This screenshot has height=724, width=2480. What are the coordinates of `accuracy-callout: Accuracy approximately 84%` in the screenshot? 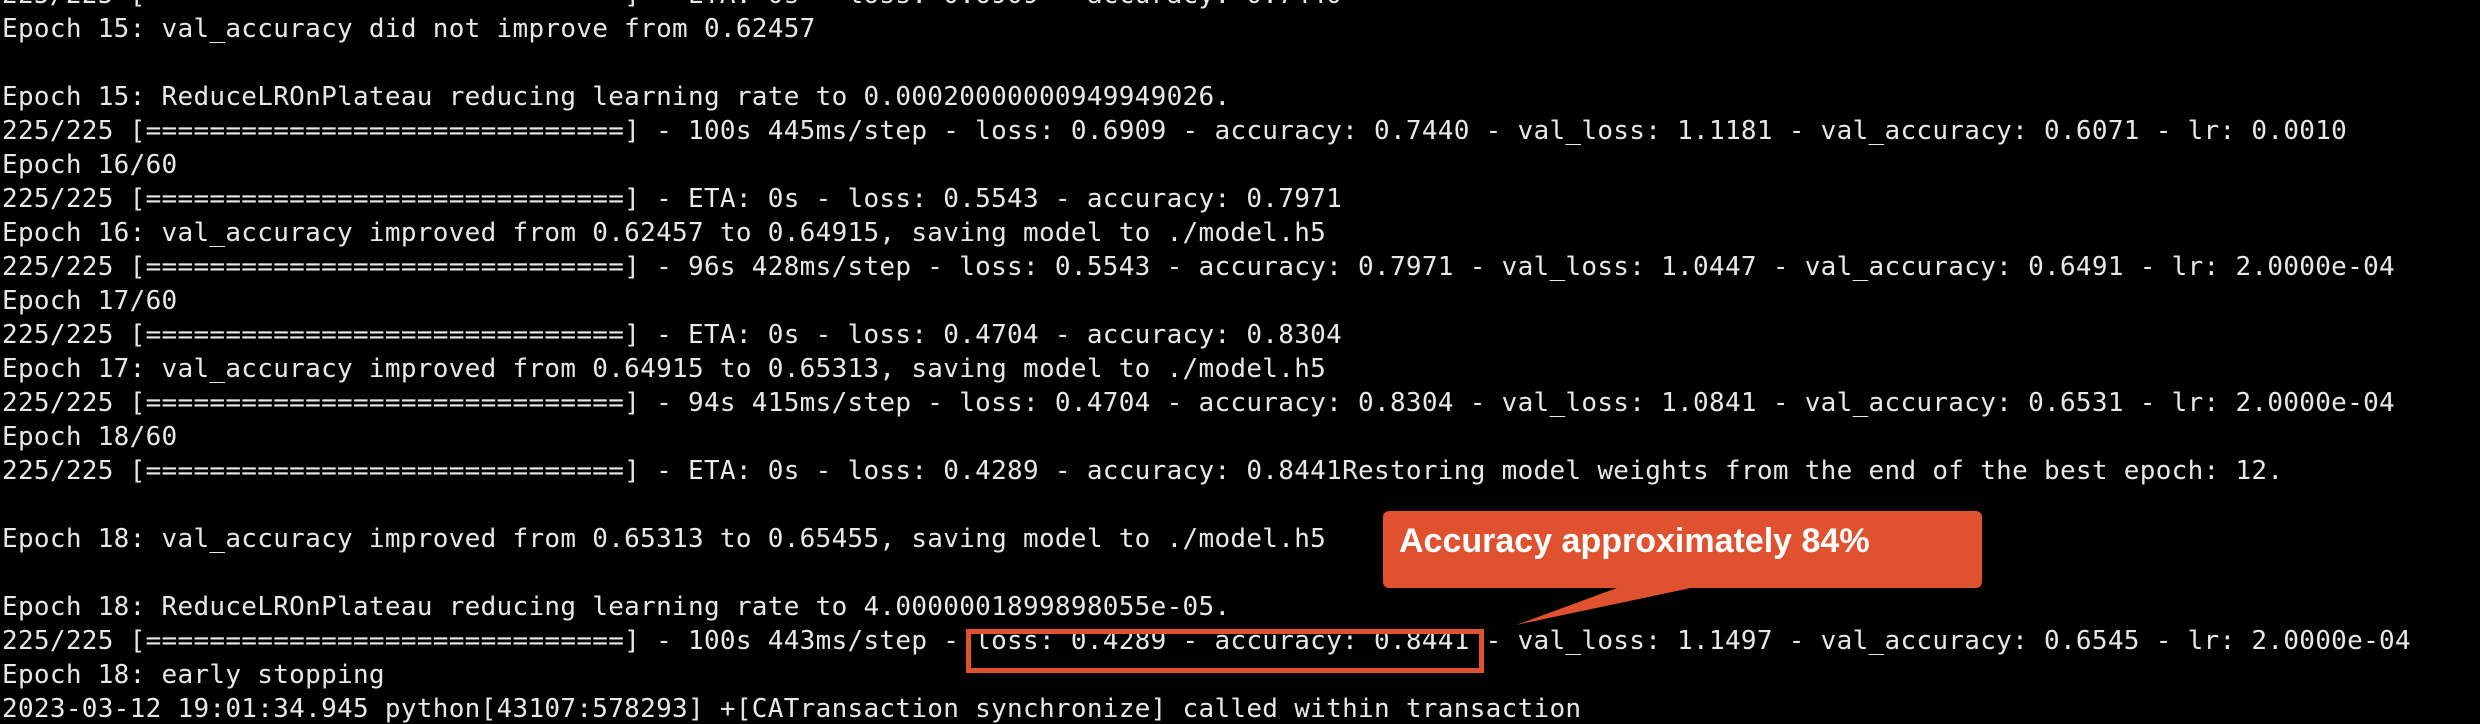 It's located at (1682, 549).